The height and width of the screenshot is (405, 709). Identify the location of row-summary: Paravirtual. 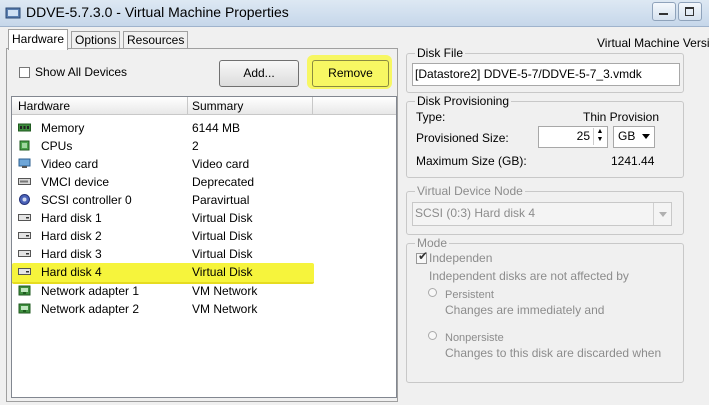
(221, 200).